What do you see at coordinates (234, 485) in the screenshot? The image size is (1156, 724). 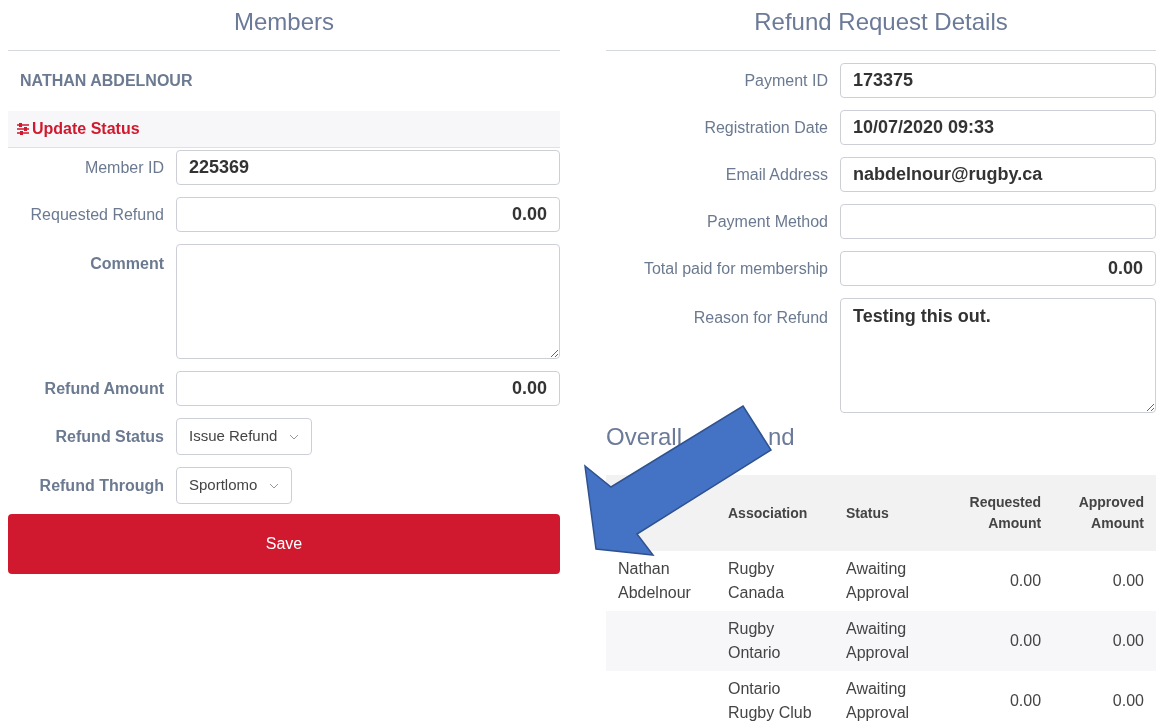 I see `dropdown: Sportlomo` at bounding box center [234, 485].